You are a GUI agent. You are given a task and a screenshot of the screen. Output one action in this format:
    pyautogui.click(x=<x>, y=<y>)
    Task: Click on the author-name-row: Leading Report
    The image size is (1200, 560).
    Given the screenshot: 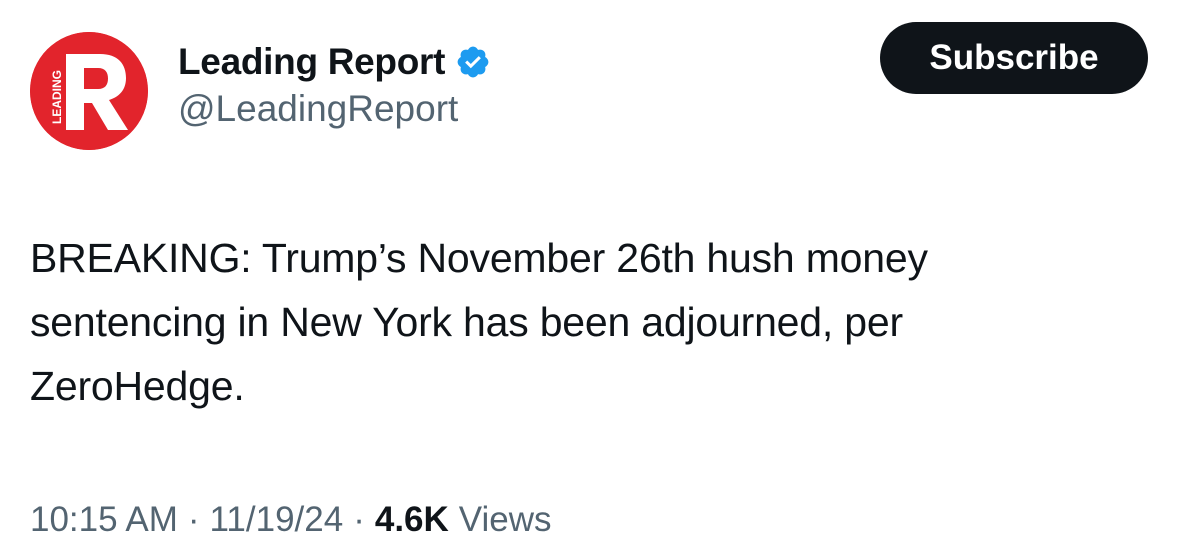 What is the action you would take?
    pyautogui.click(x=334, y=62)
    